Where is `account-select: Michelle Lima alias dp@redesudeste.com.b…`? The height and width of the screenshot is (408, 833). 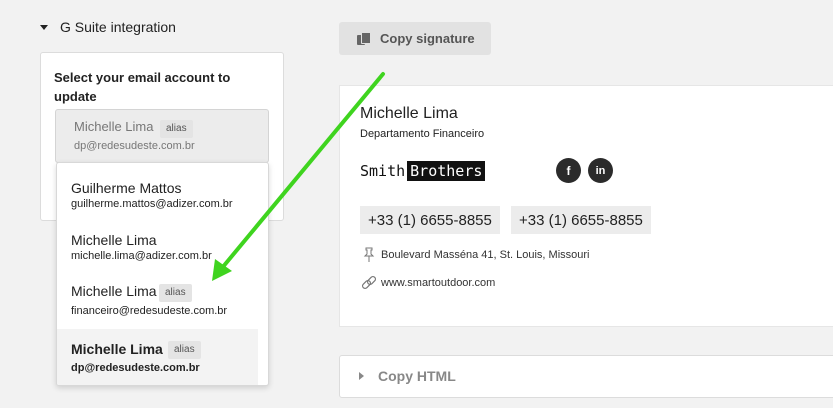
account-select: Michelle Lima alias dp@redesudeste.com.b… is located at coordinates (162, 136).